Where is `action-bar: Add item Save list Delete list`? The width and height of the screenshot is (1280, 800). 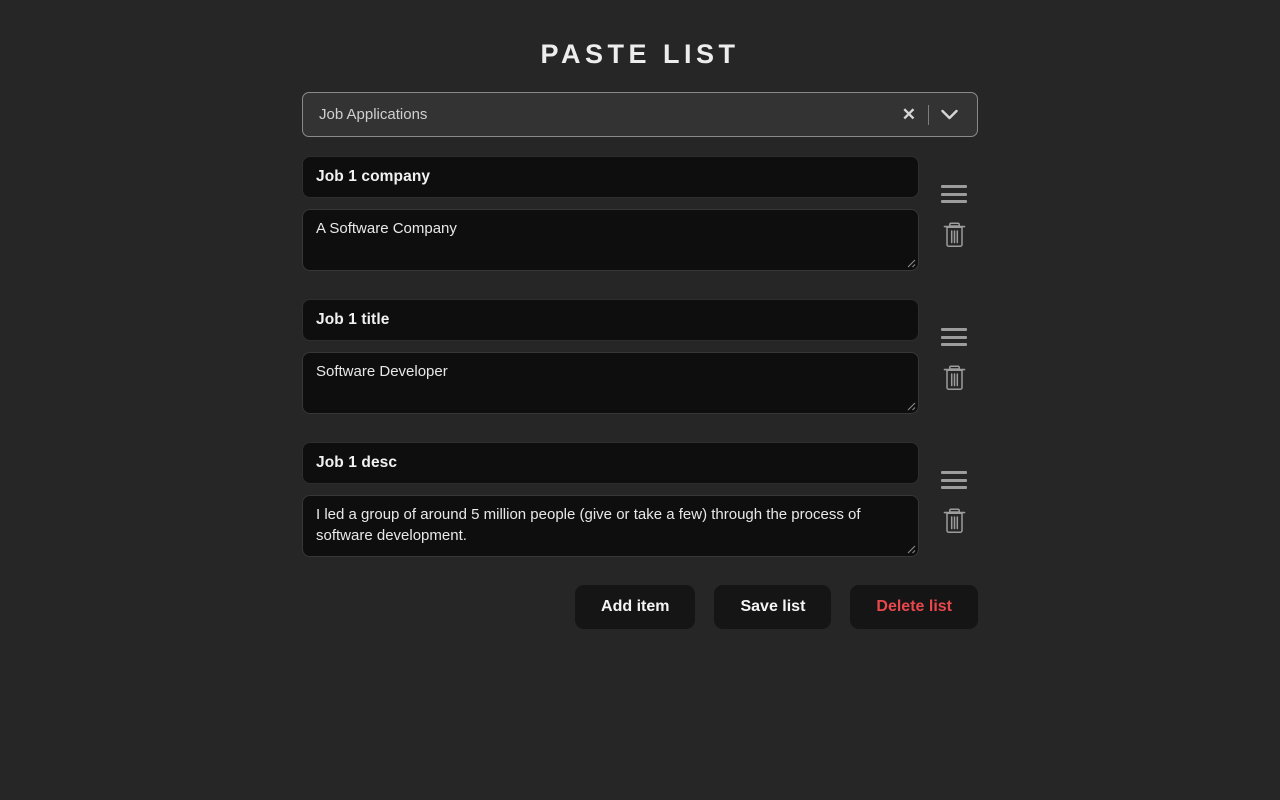
action-bar: Add item Save list Delete list is located at coordinates (640, 607).